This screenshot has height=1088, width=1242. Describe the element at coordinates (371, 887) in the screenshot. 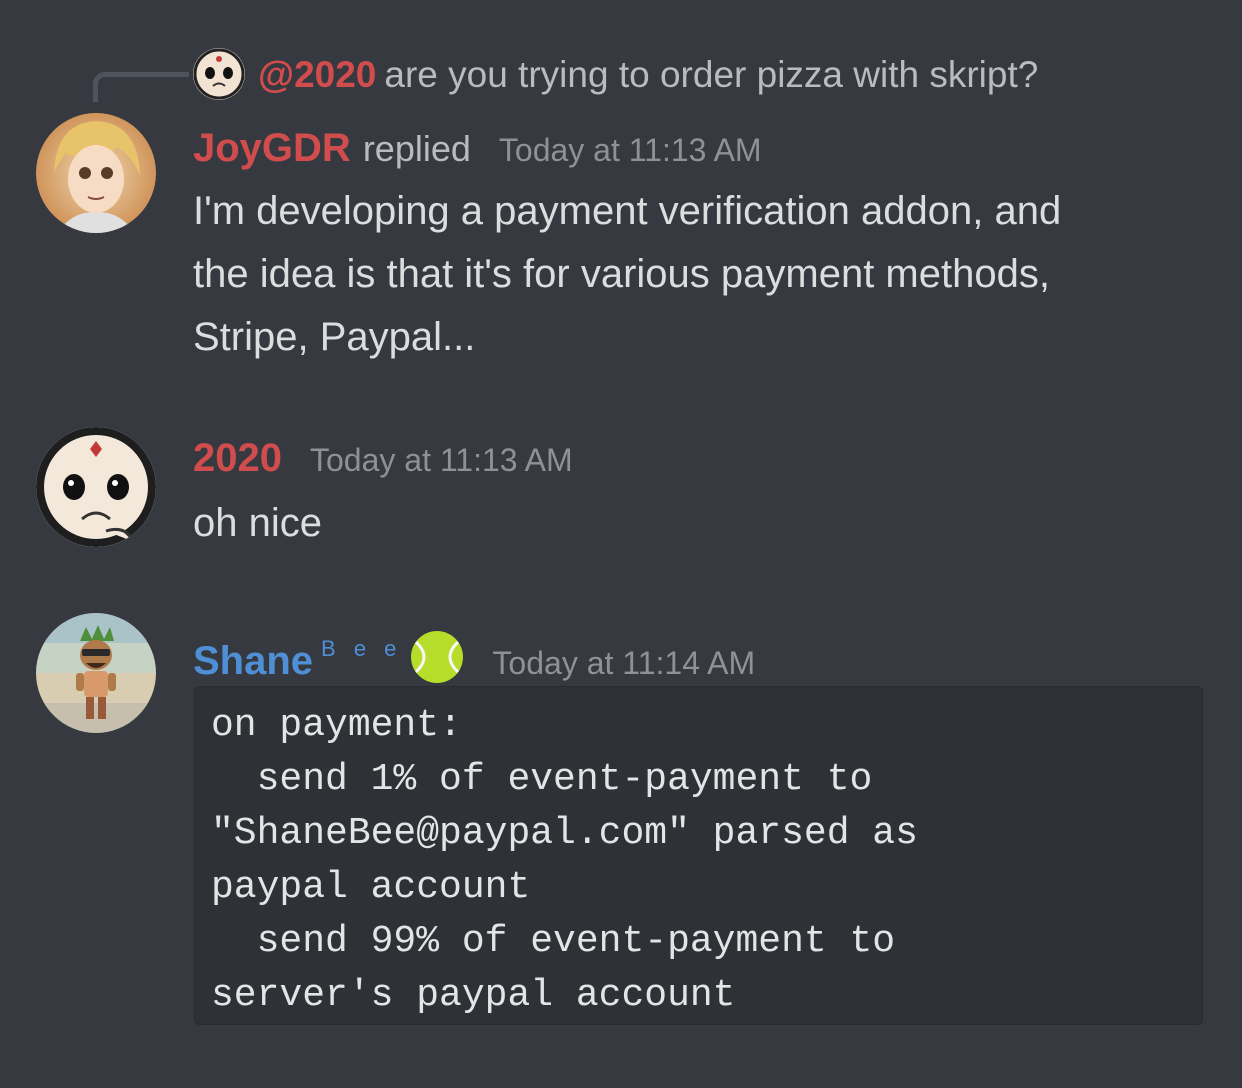

I see `code-line: paypal account` at that location.